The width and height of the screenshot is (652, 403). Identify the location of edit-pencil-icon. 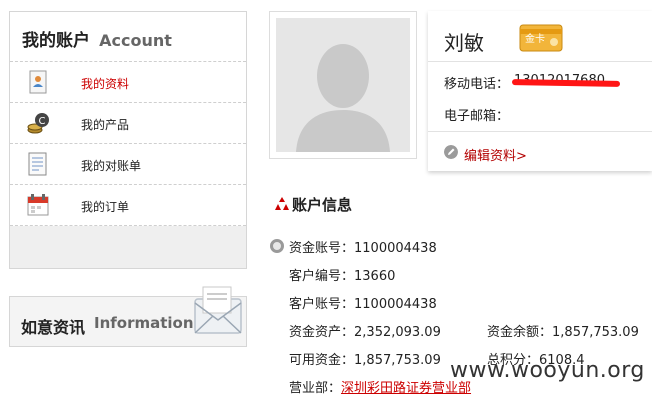
(451, 152).